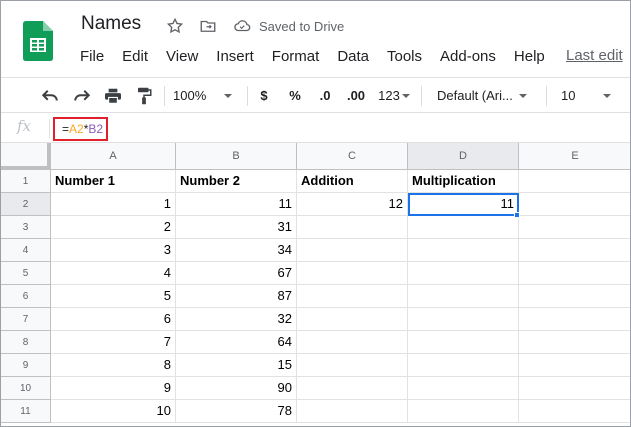  Describe the element at coordinates (235, 57) in the screenshot. I see `menu-insert: Insert` at that location.